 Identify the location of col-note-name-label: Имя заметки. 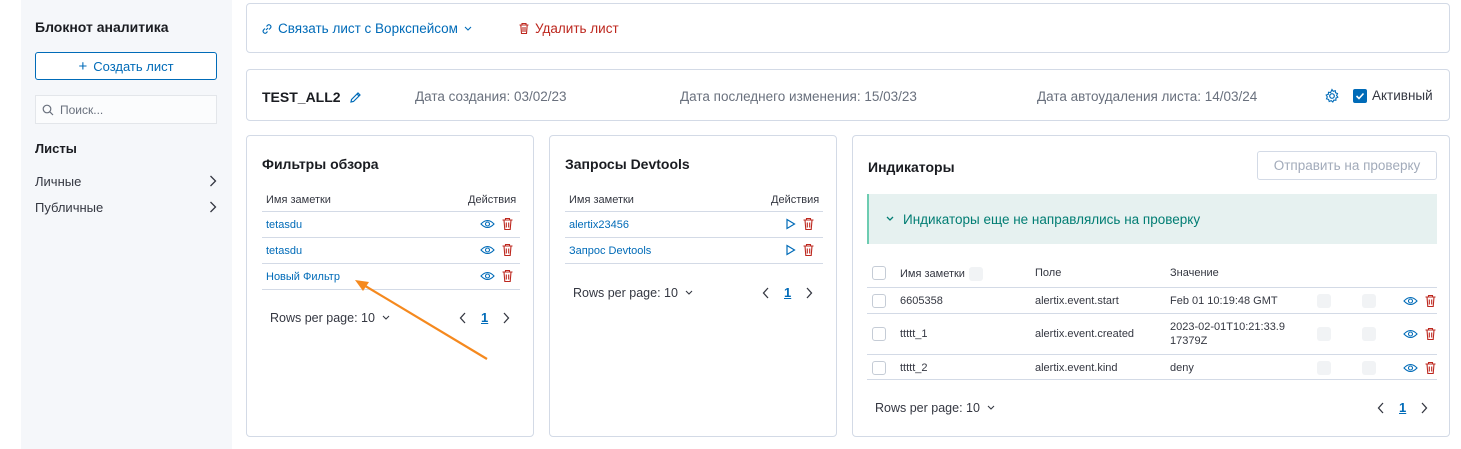
(932, 274).